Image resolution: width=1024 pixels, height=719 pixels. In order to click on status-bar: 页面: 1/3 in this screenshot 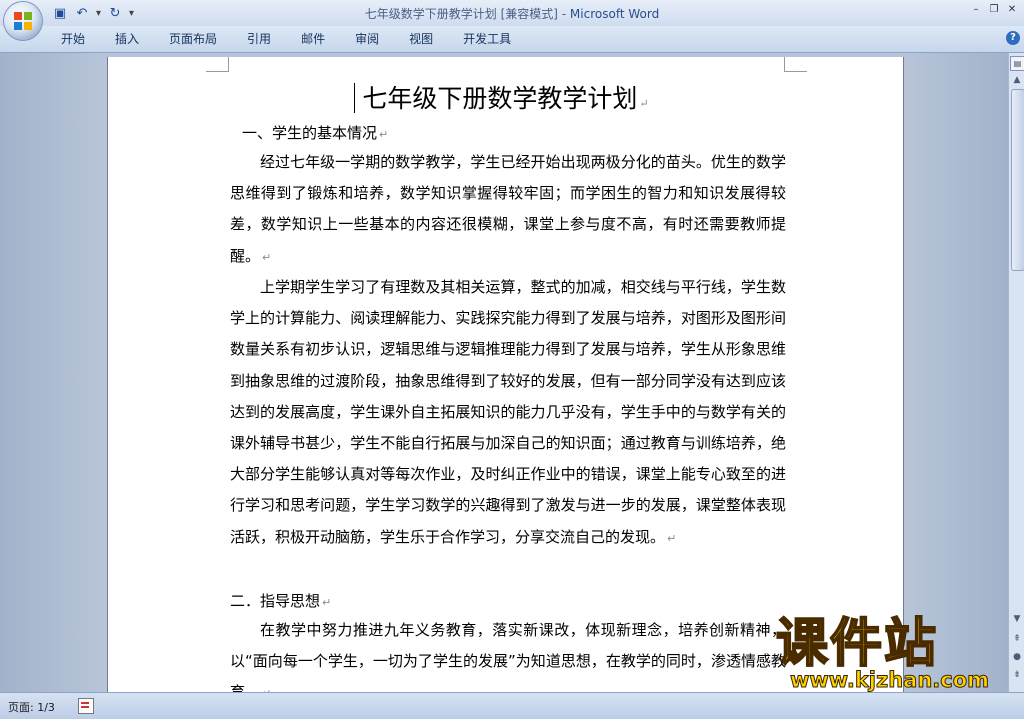, I will do `click(512, 705)`.